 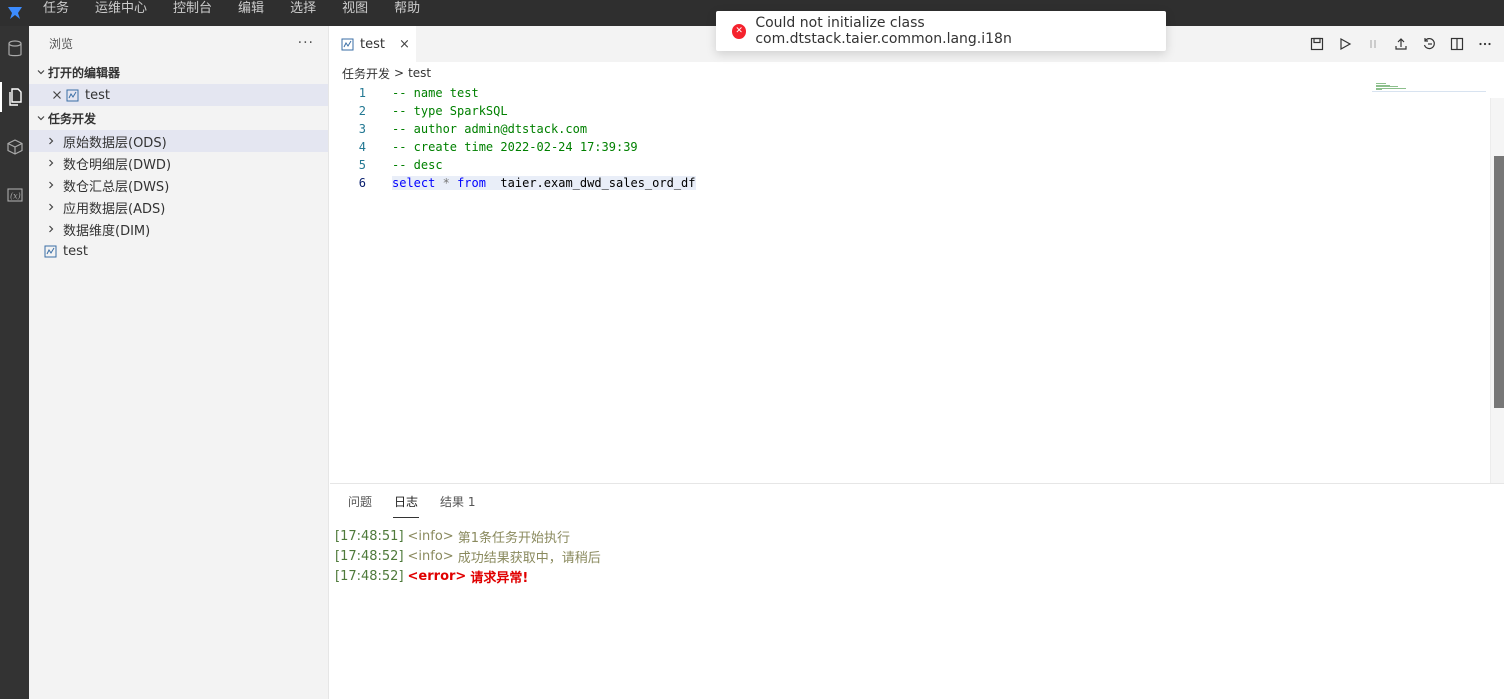 What do you see at coordinates (355, 9) in the screenshot?
I see `menu-view: 视图` at bounding box center [355, 9].